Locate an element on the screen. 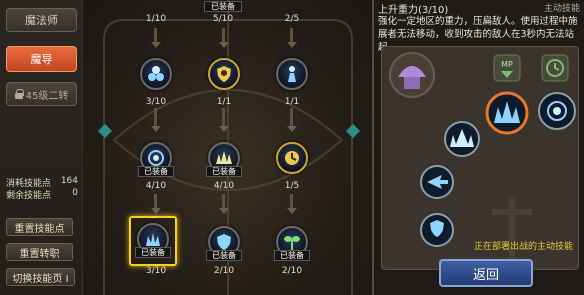 The height and width of the screenshot is (295, 584). back-button: 返回 is located at coordinates (486, 273).